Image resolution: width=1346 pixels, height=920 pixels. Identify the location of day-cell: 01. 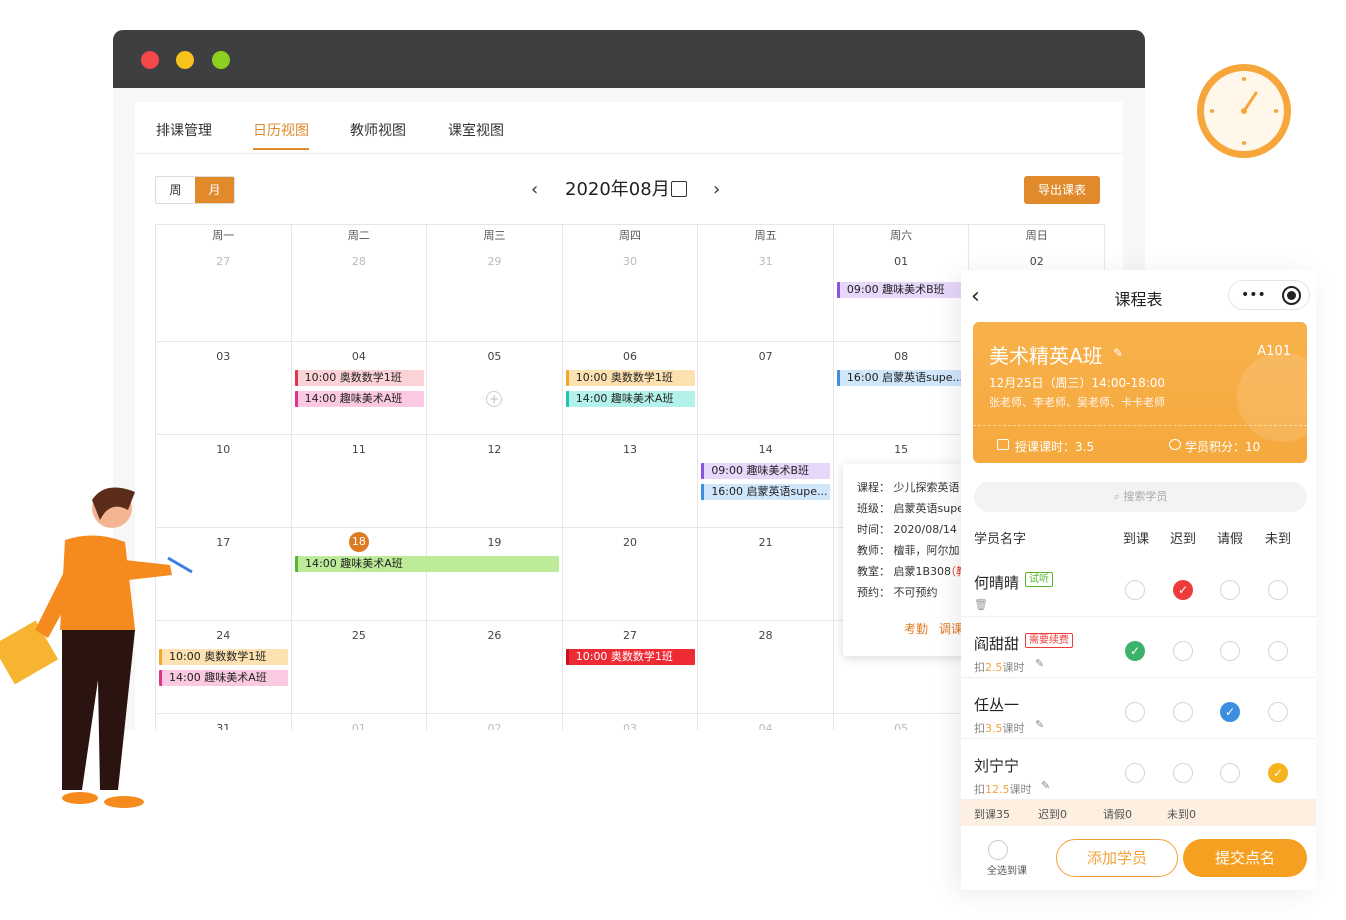
(360, 722).